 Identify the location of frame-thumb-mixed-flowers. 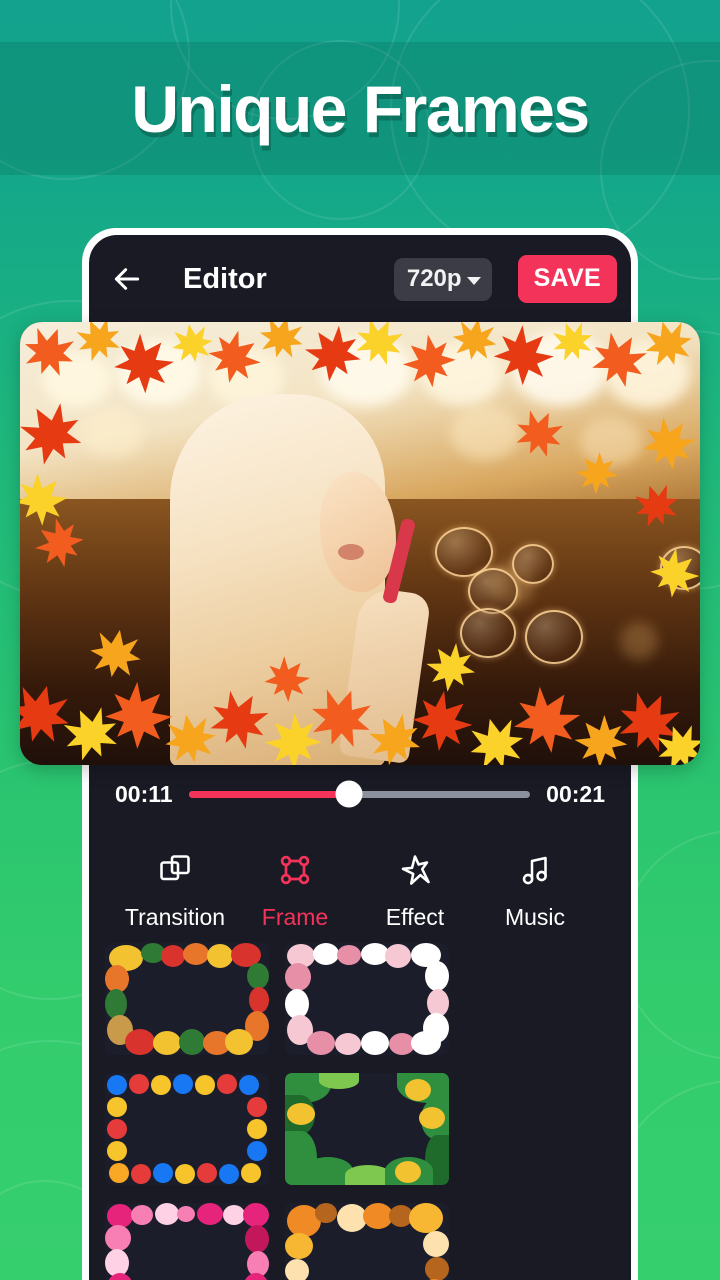
(187, 999).